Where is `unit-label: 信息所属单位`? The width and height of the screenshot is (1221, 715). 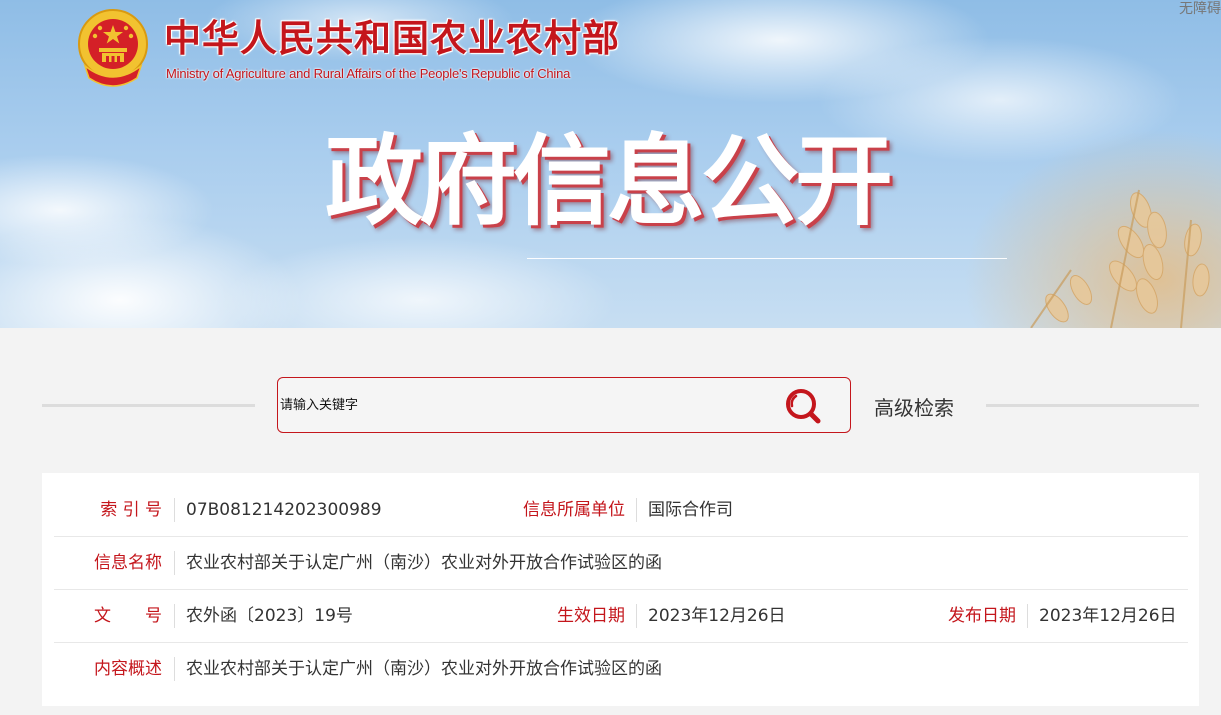 unit-label: 信息所属单位 is located at coordinates (574, 510).